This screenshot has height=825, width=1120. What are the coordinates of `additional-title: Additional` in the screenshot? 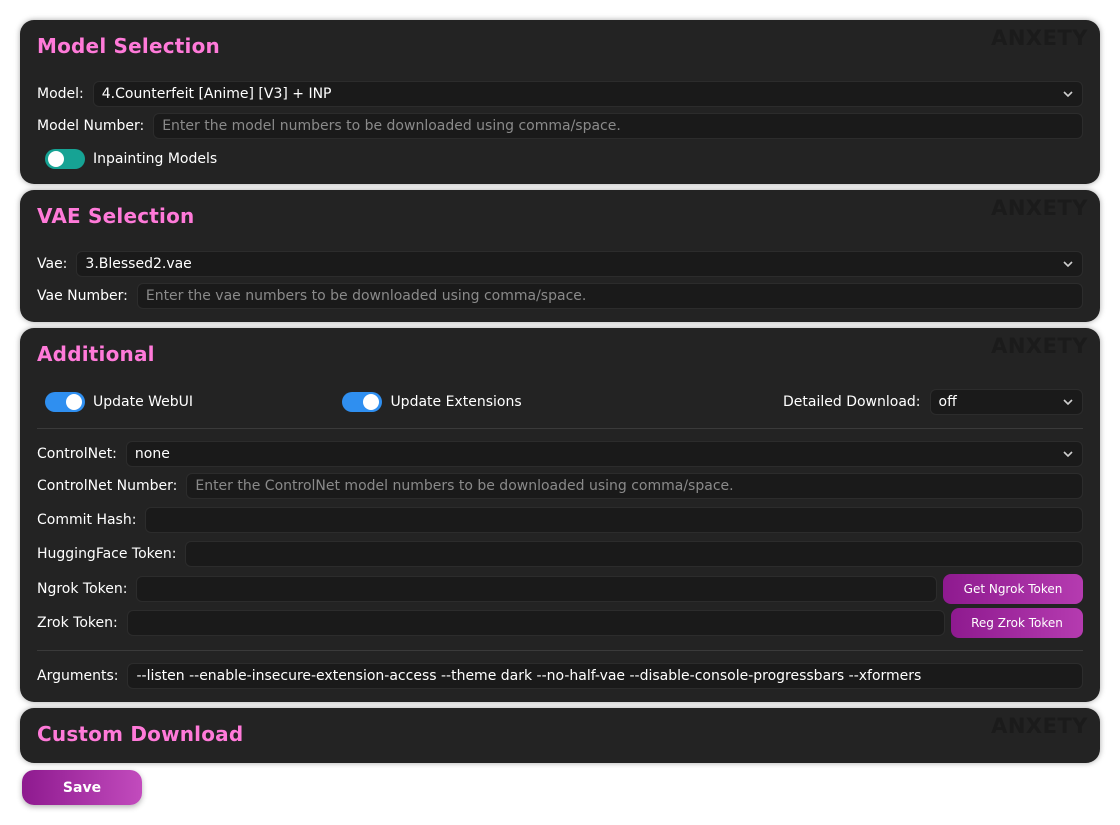 It's located at (96, 354).